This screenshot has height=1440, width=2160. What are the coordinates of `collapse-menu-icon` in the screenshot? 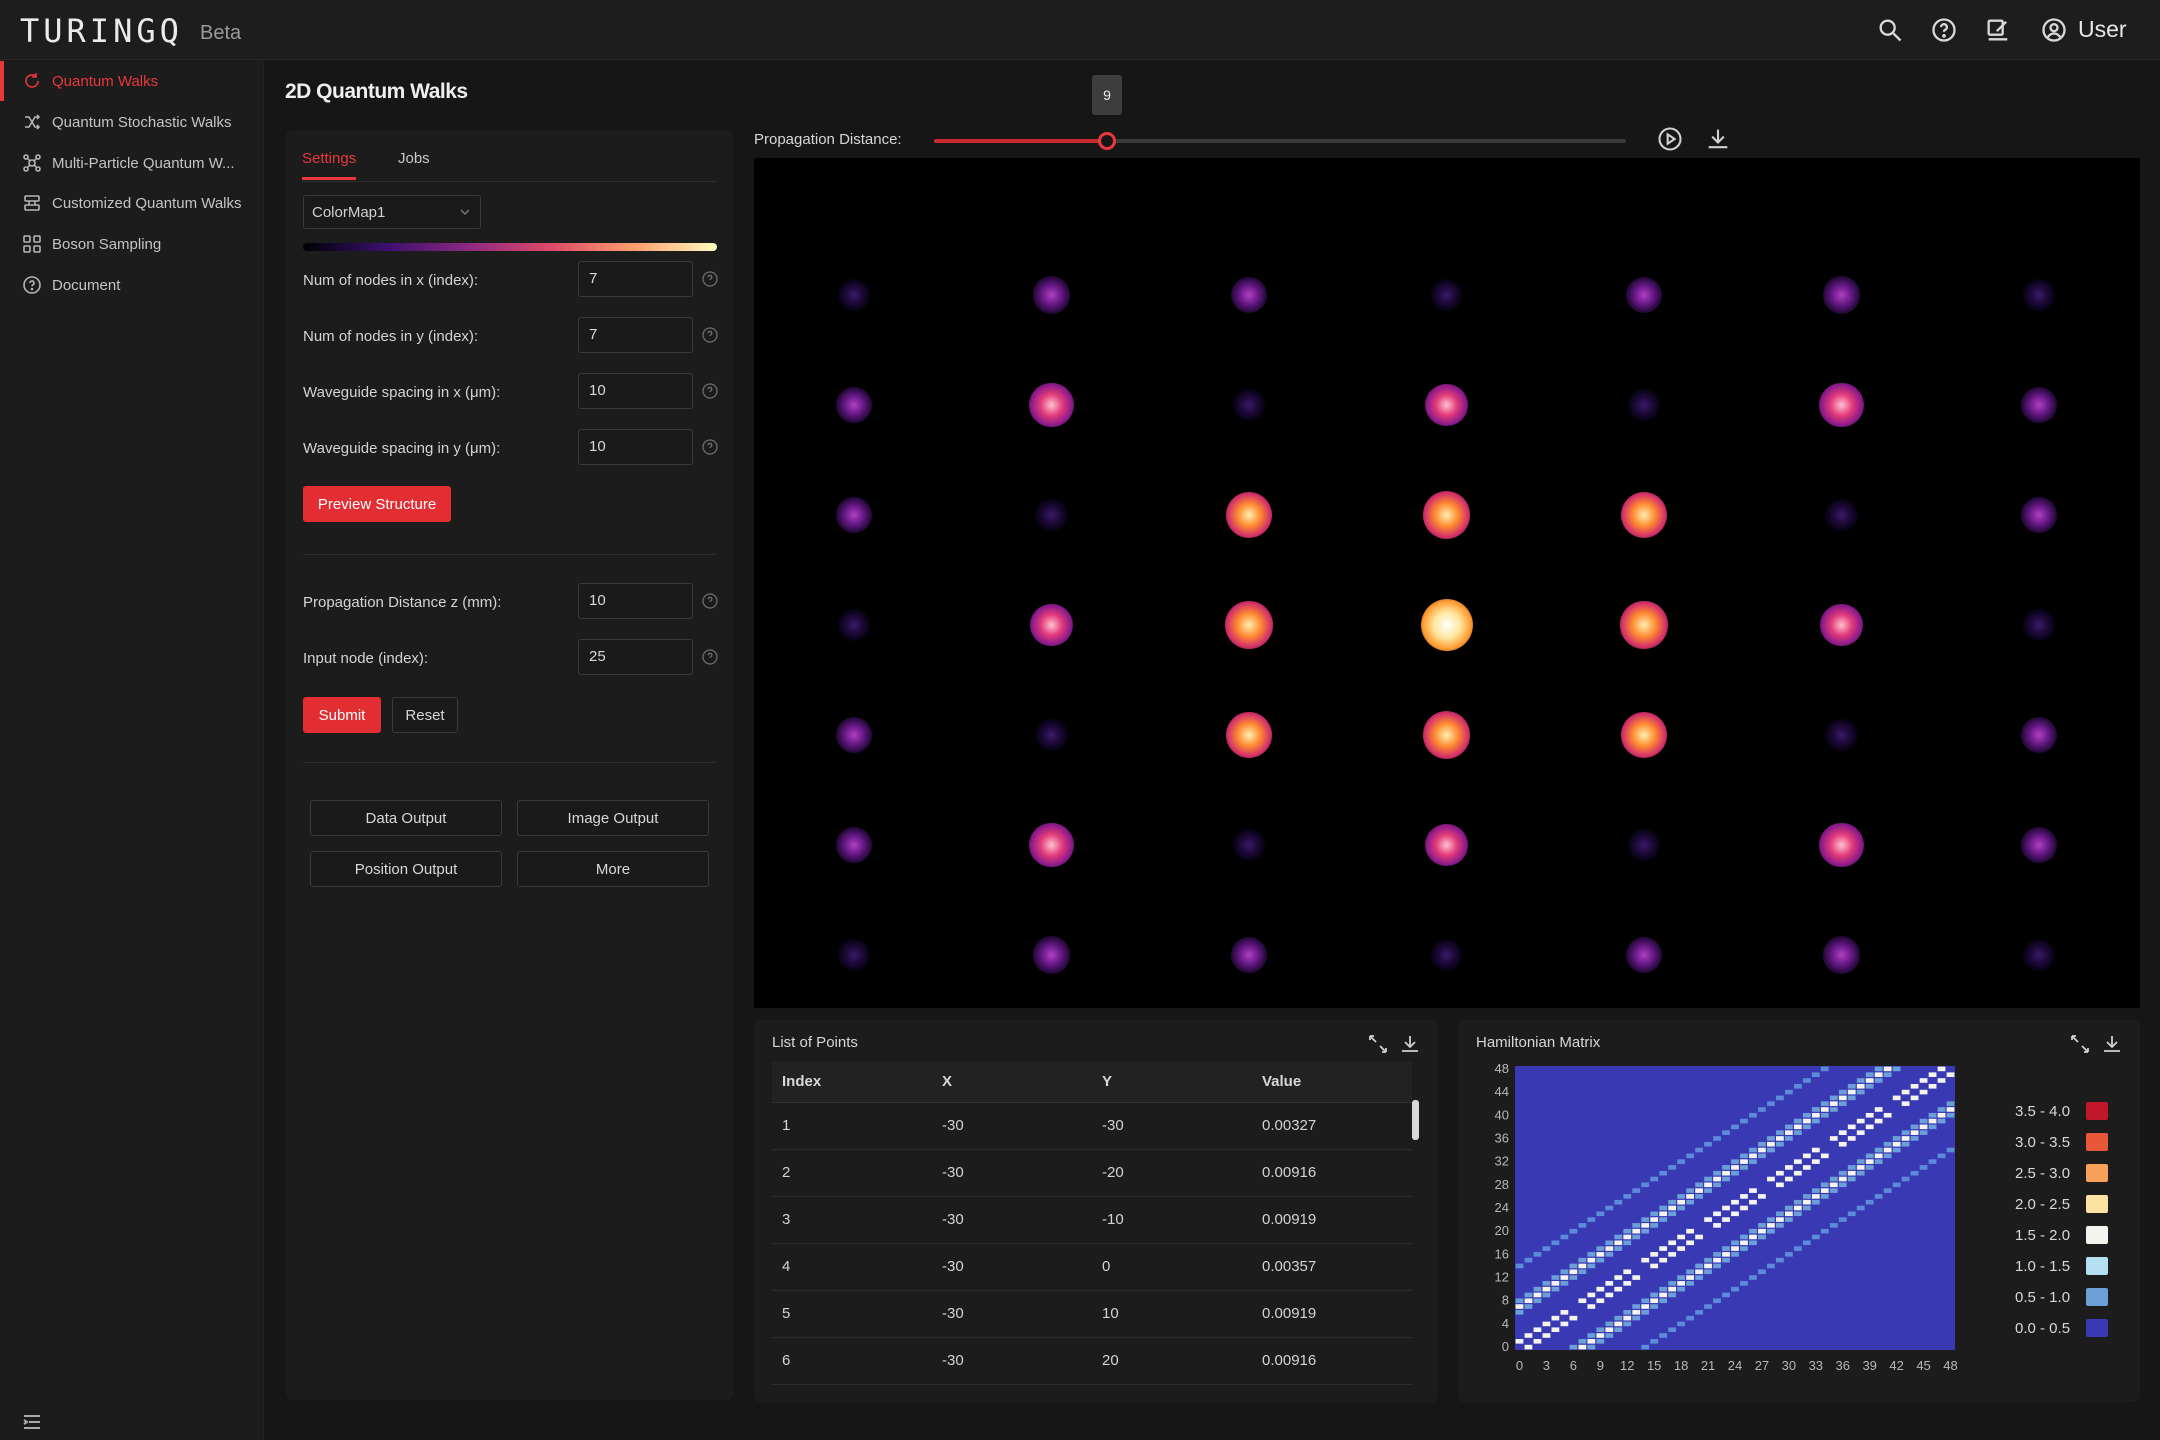 It's located at (32, 1422).